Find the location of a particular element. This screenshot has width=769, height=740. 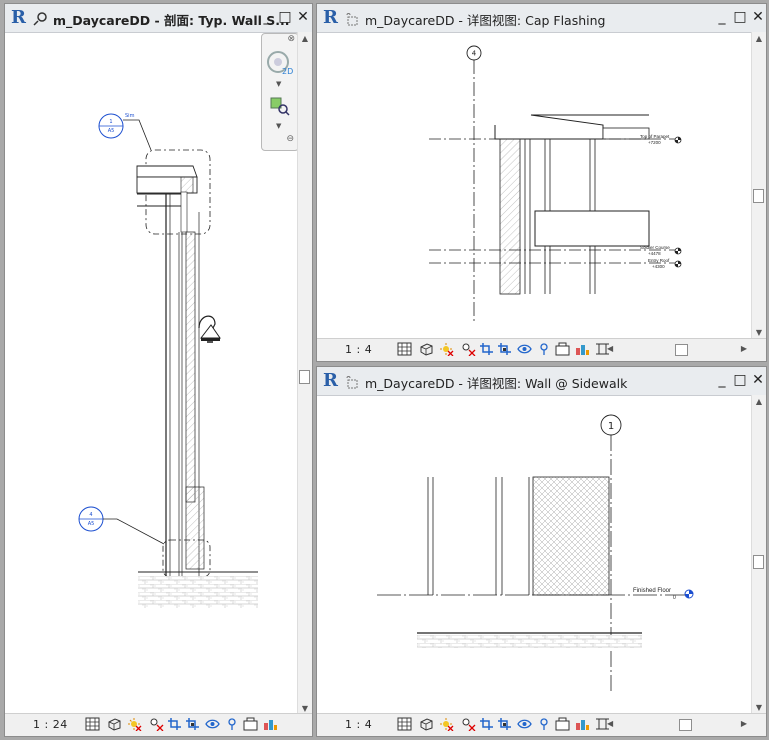

wall-lamp is located at coordinates (209, 329).